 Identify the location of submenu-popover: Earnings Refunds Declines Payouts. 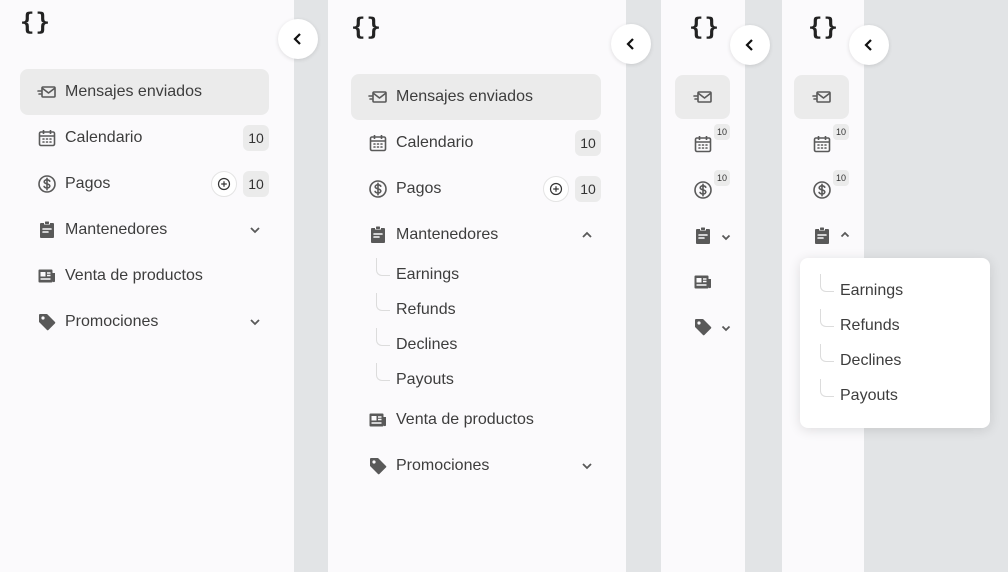
(895, 343).